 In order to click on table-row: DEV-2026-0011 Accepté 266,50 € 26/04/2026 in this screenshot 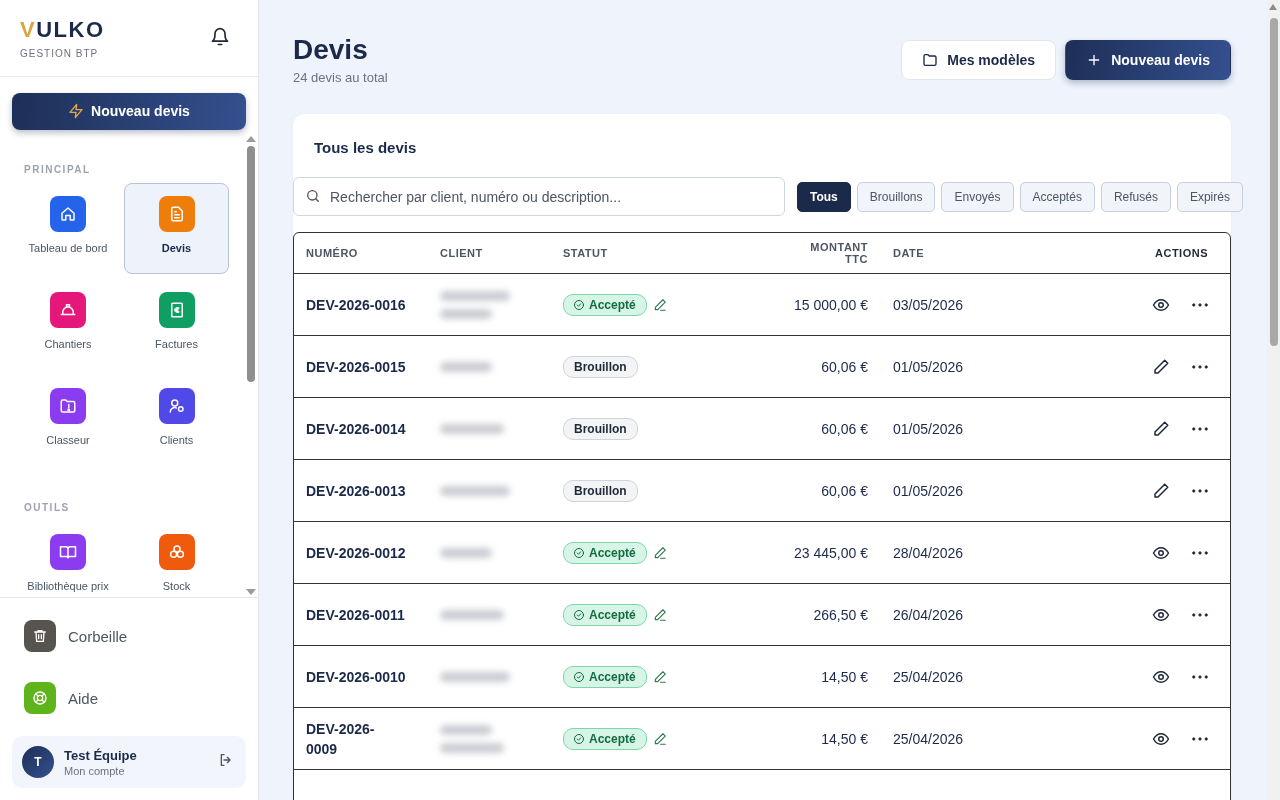, I will do `click(762, 615)`.